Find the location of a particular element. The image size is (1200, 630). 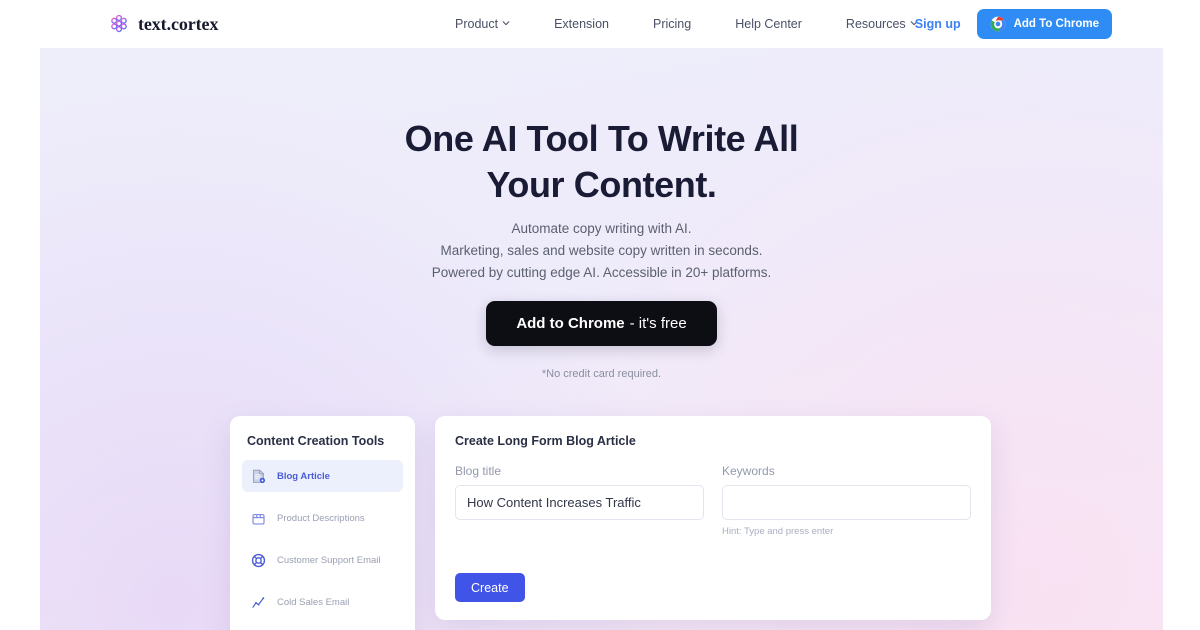

nav-item-resources: Resources is located at coordinates (882, 24).